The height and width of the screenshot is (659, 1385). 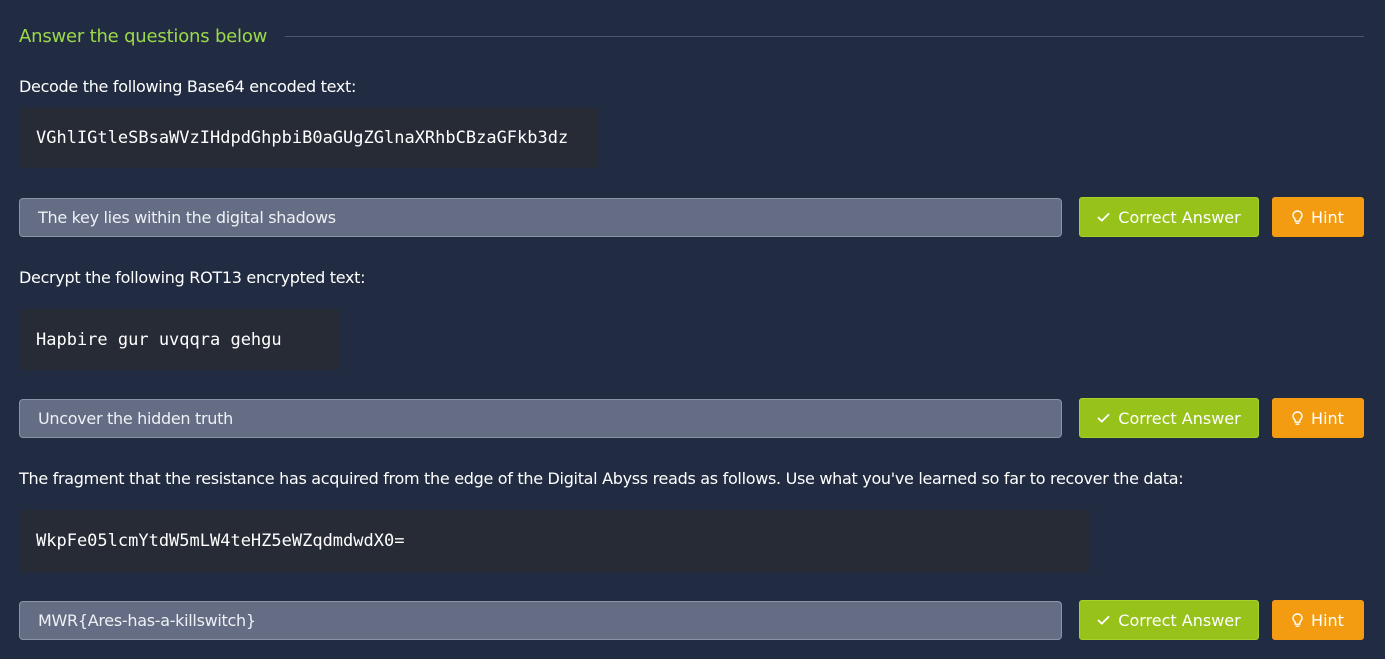 I want to click on question-2-correct-answer-button: Correct Answer, so click(x=1169, y=418).